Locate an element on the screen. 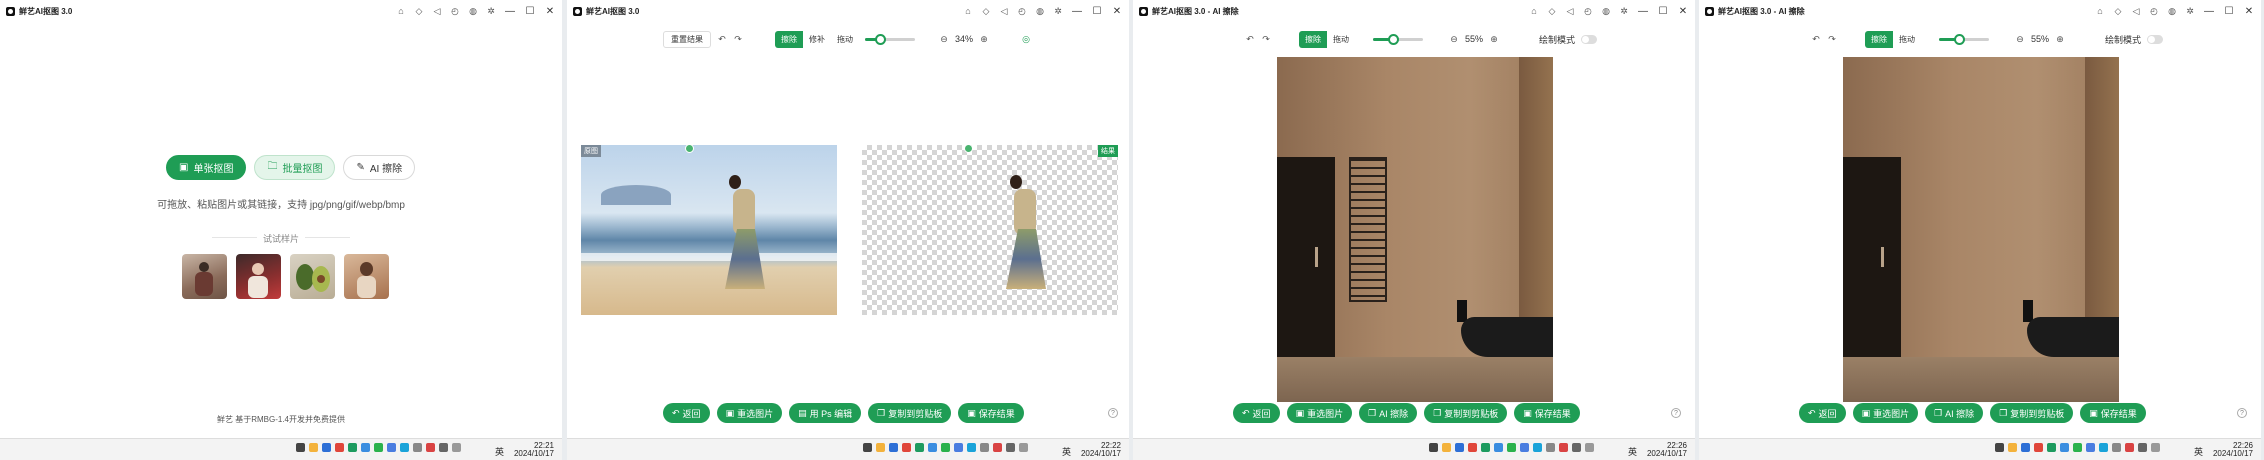 The height and width of the screenshot is (460, 2264). clock: 22:22 2024/10/17 is located at coordinates (1101, 450).